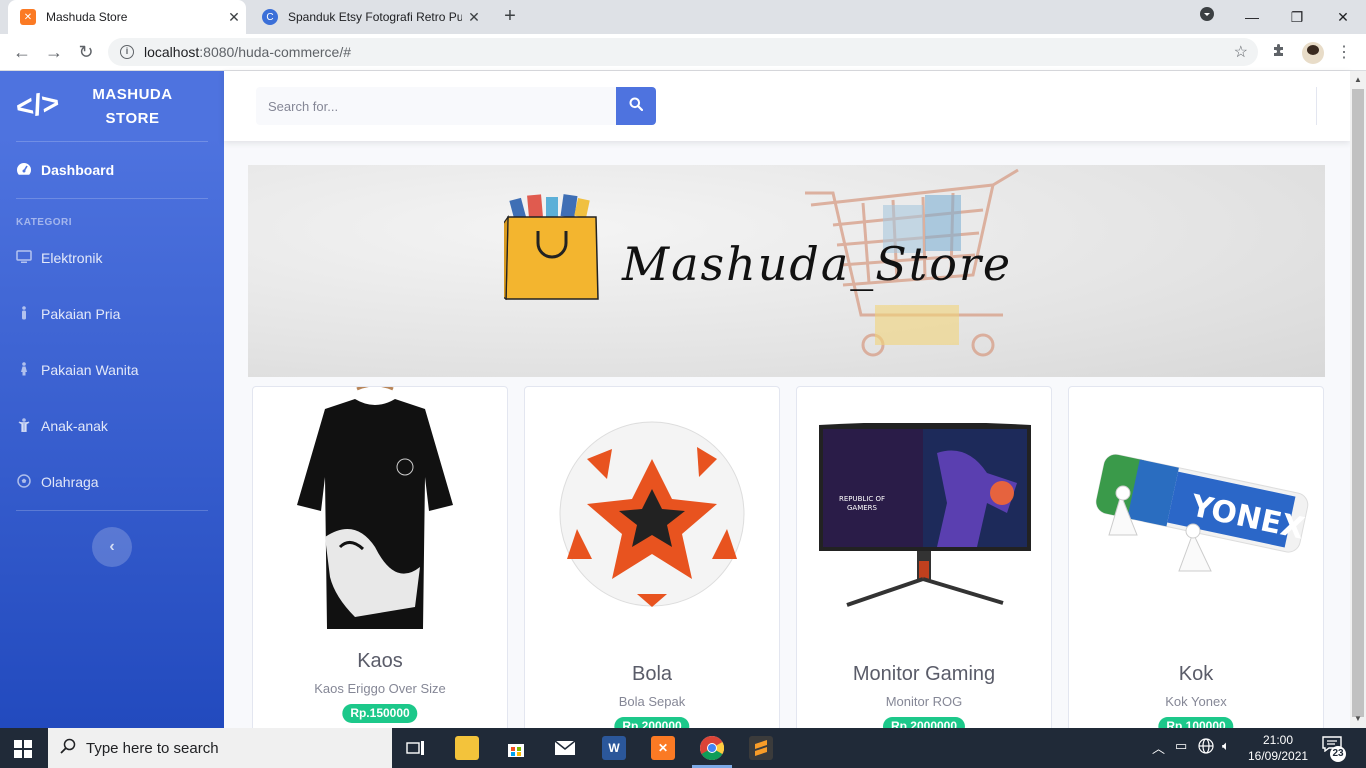  Describe the element at coordinates (652, 514) in the screenshot. I see `soccer-ball-image` at that location.